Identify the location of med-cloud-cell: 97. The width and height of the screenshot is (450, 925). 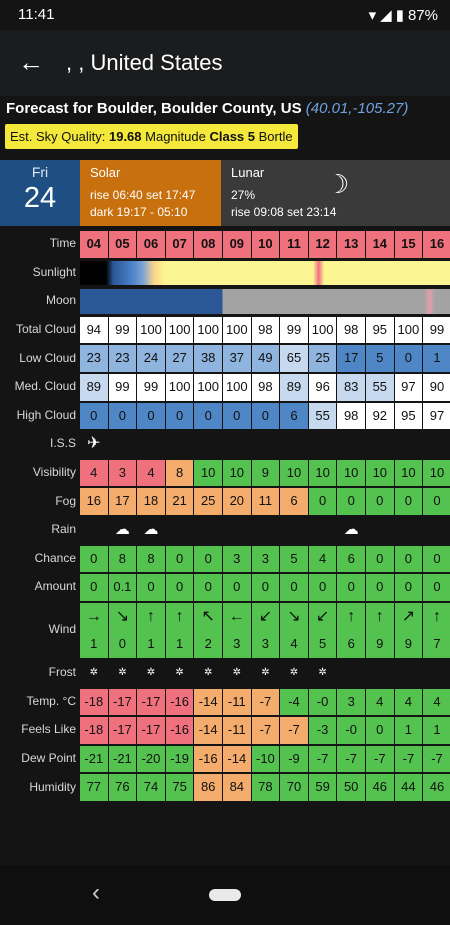
(408, 387).